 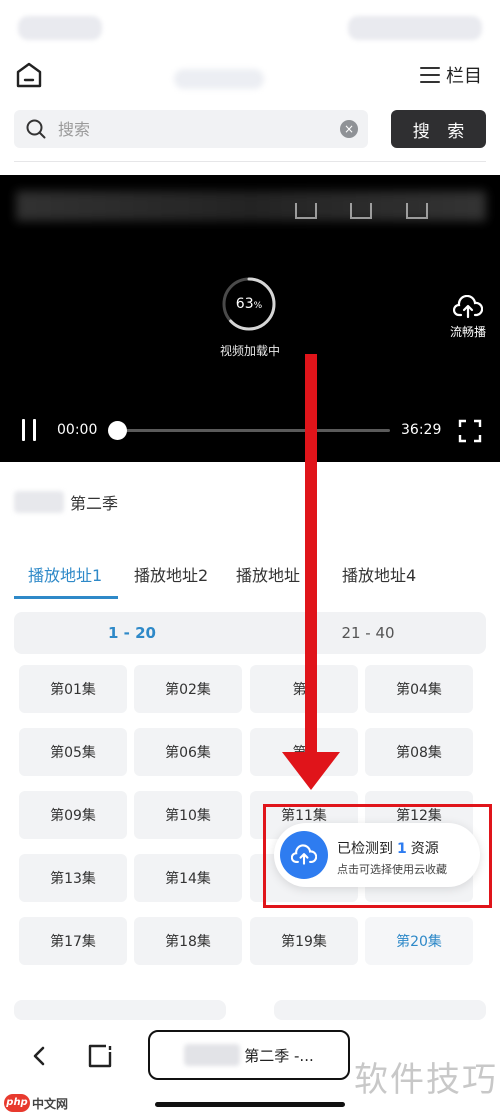 I want to click on range-21-40: 21 - 40, so click(x=368, y=633).